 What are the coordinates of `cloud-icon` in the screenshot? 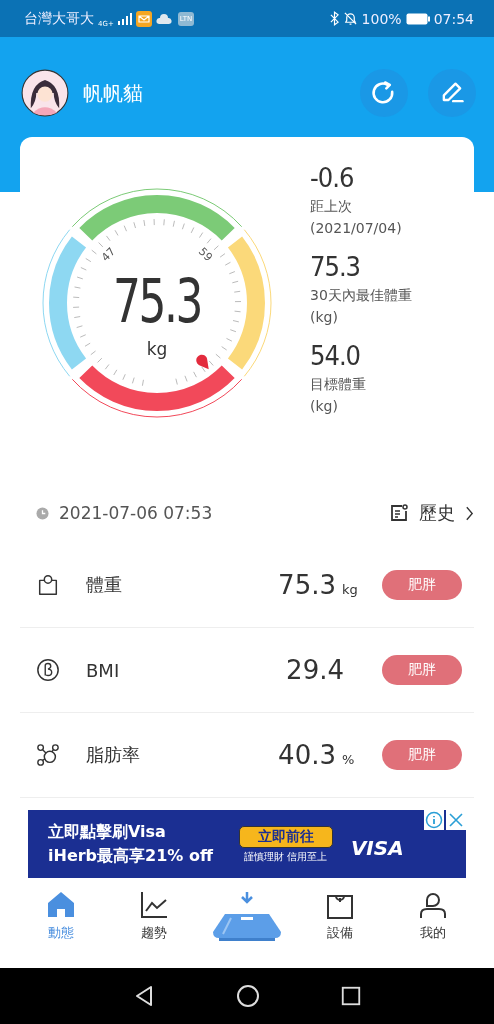 It's located at (163, 18).